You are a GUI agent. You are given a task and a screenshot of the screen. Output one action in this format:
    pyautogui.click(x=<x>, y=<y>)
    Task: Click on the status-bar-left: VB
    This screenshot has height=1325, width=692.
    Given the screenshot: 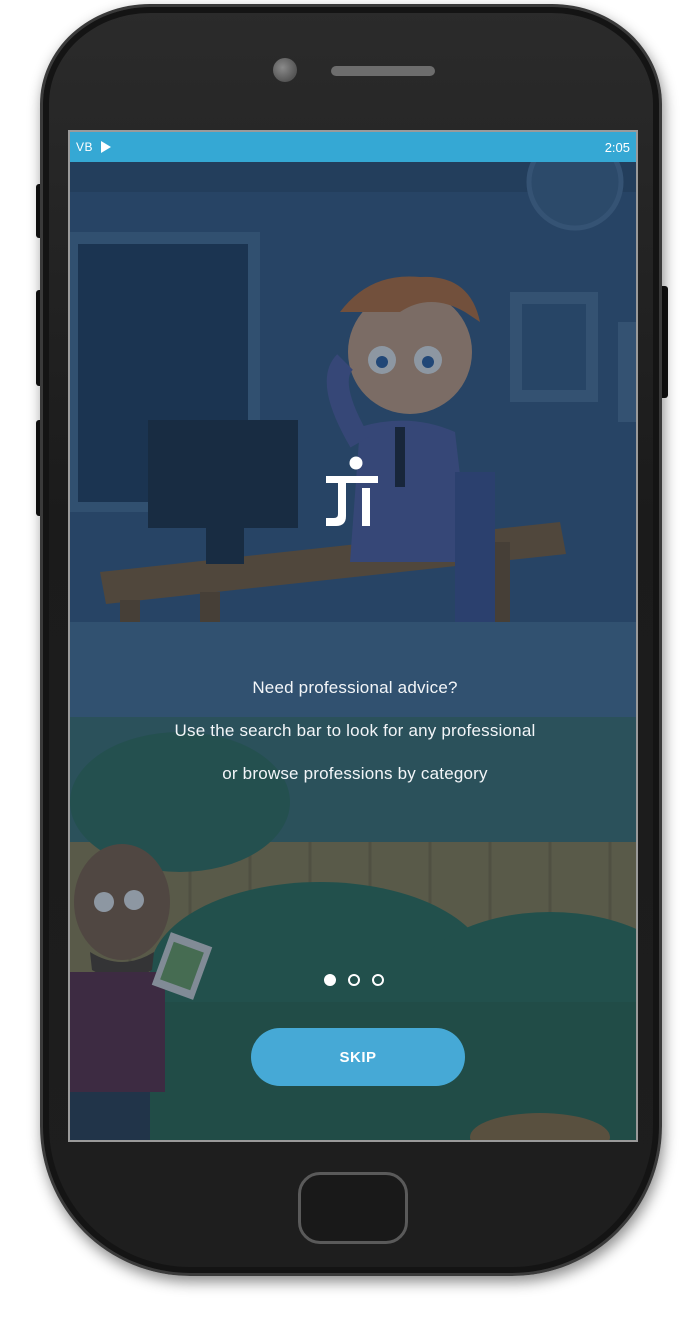 What is the action you would take?
    pyautogui.click(x=94, y=147)
    